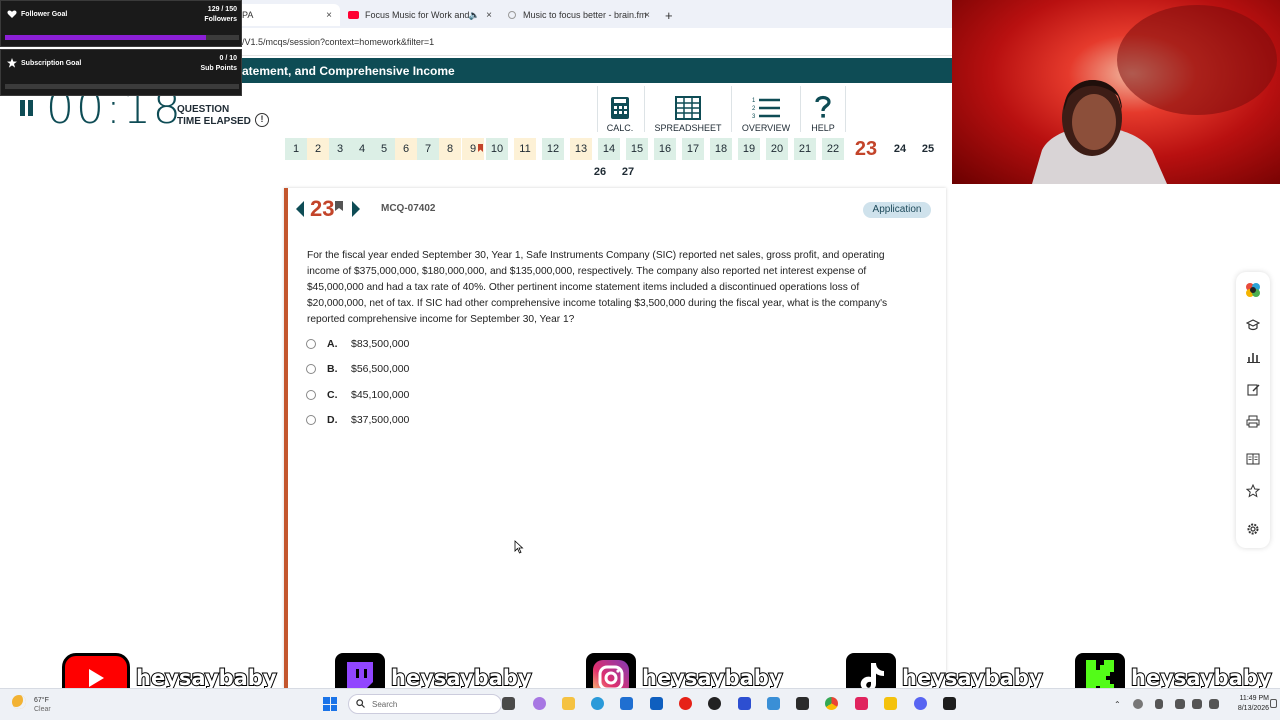 The height and width of the screenshot is (720, 1280). Describe the element at coordinates (1253, 491) in the screenshot. I see `star-icon` at that location.